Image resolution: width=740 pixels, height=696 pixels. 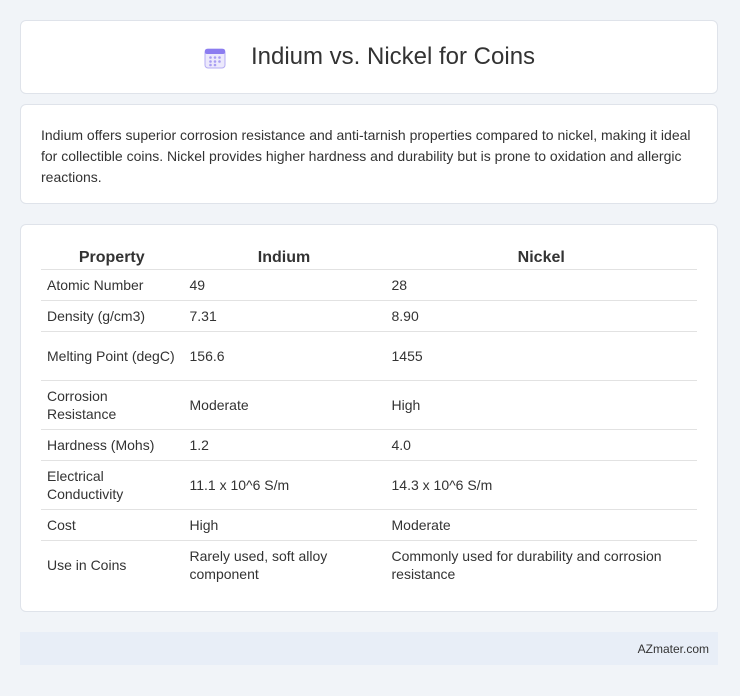 I want to click on footer-site-link: AZmater.com, so click(x=673, y=649).